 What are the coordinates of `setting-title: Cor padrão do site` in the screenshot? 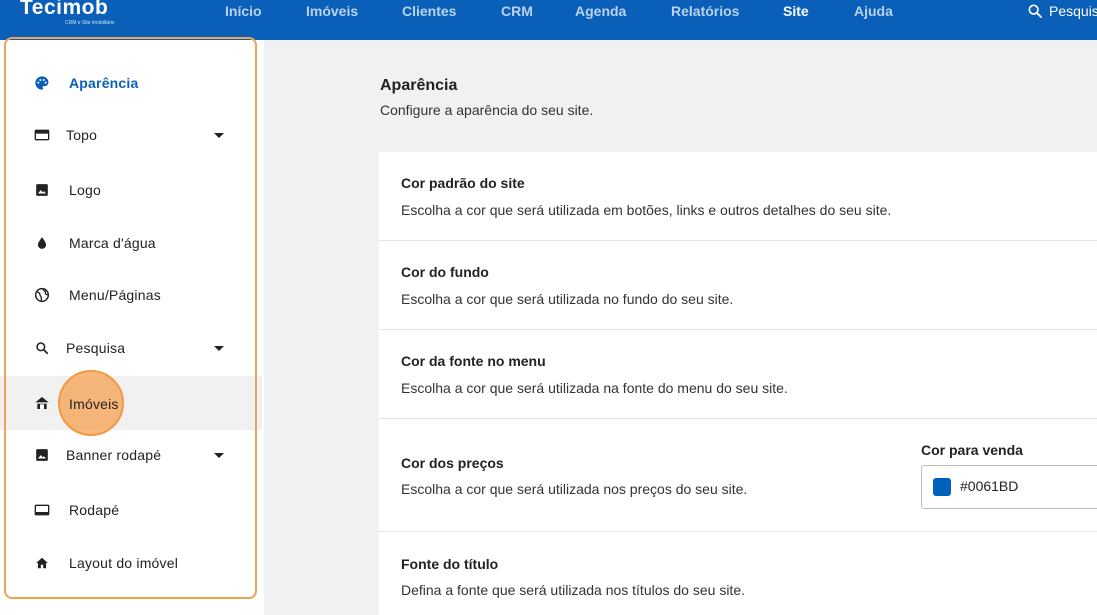 It's located at (463, 183).